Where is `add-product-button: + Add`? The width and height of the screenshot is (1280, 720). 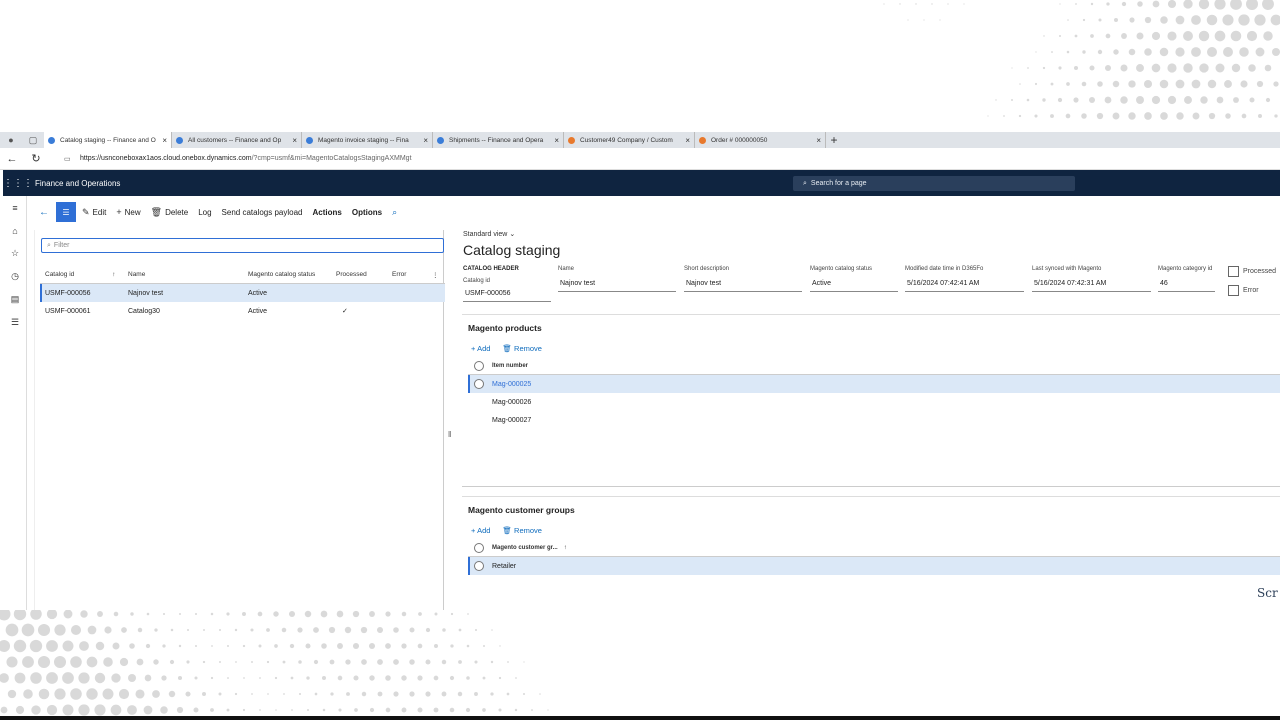
add-product-button: + Add is located at coordinates (480, 348).